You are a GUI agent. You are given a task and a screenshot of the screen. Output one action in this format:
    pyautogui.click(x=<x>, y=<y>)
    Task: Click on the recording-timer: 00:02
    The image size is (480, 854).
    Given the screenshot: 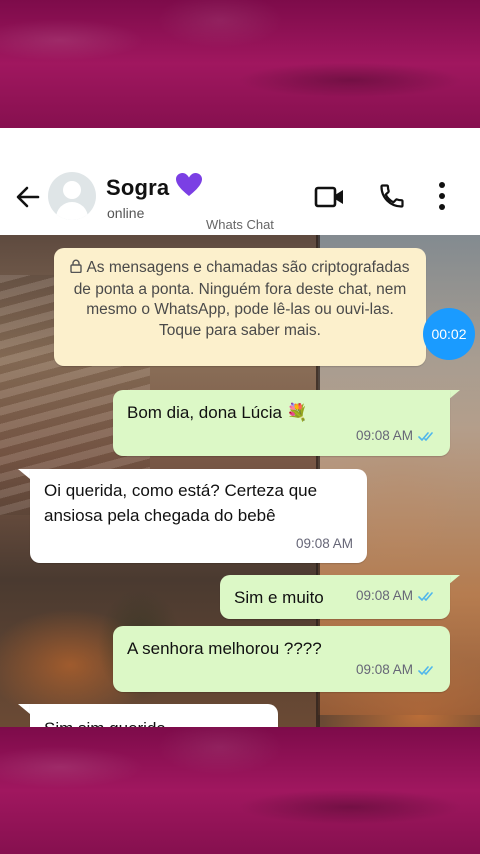 What is the action you would take?
    pyautogui.click(x=449, y=334)
    